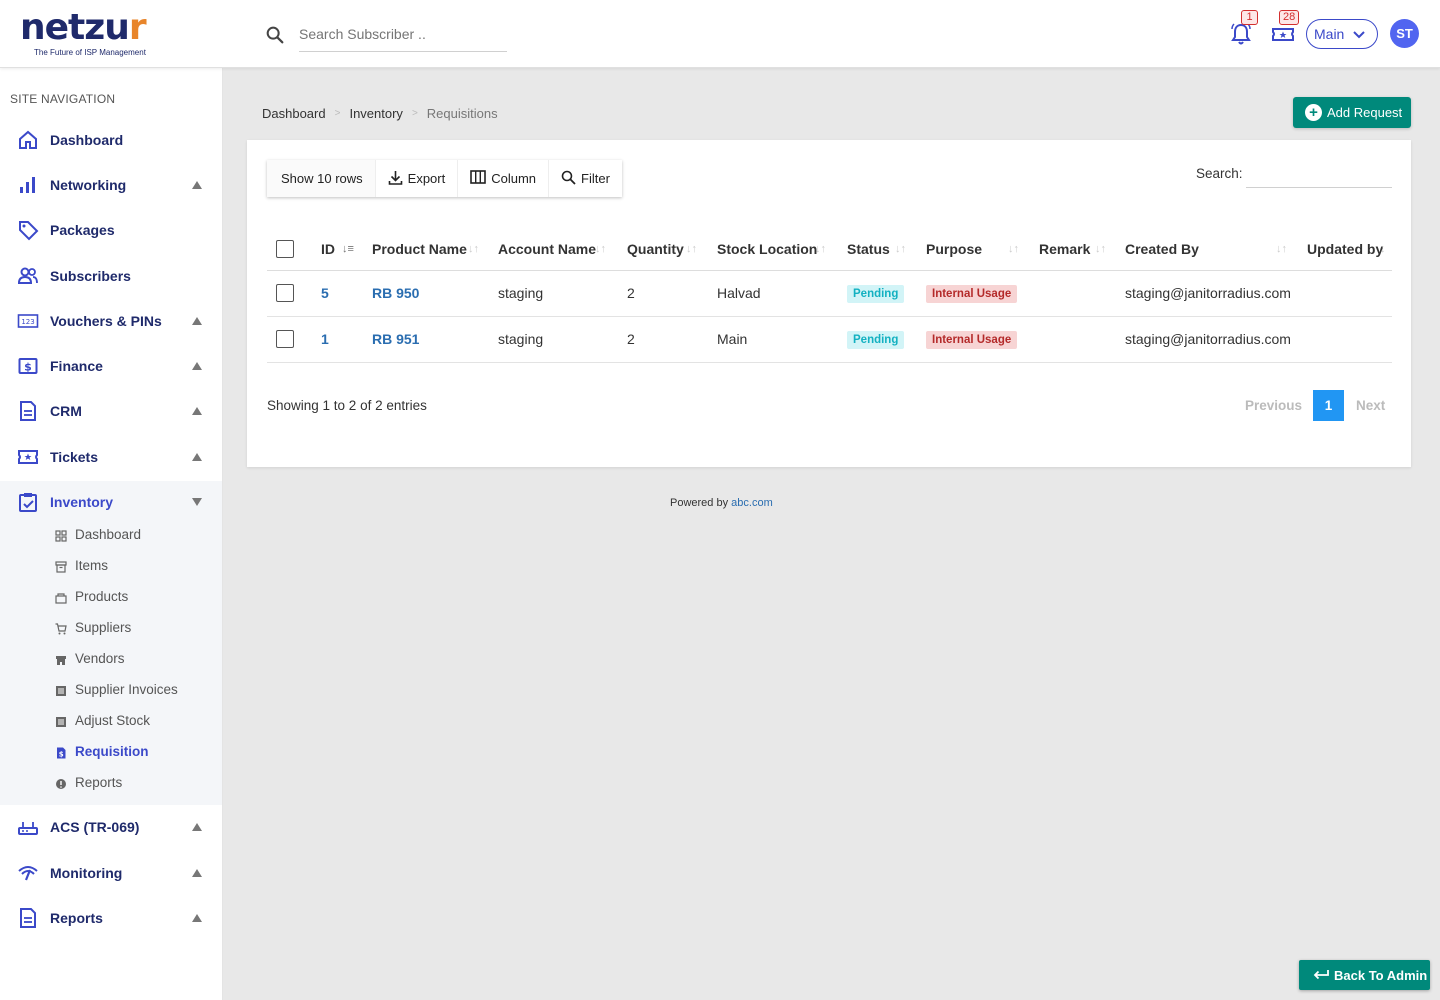  What do you see at coordinates (111, 276) in the screenshot?
I see `sidebar-item-subscribers: Subscribers` at bounding box center [111, 276].